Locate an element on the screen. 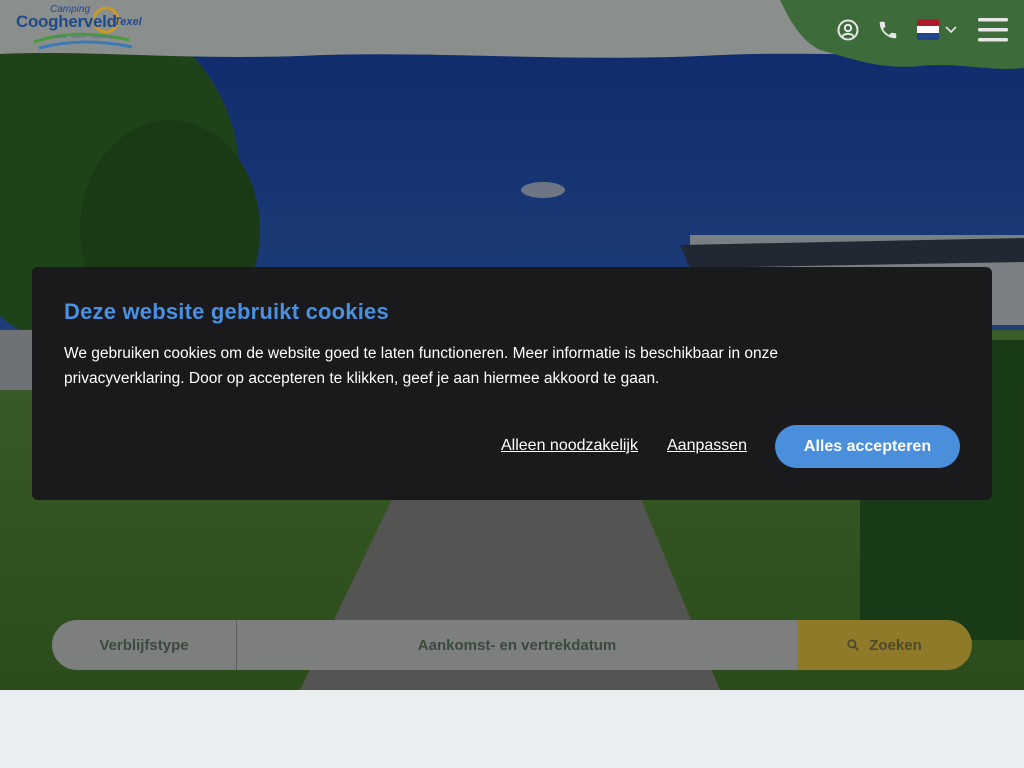  customize-button: Aanpassen is located at coordinates (707, 446).